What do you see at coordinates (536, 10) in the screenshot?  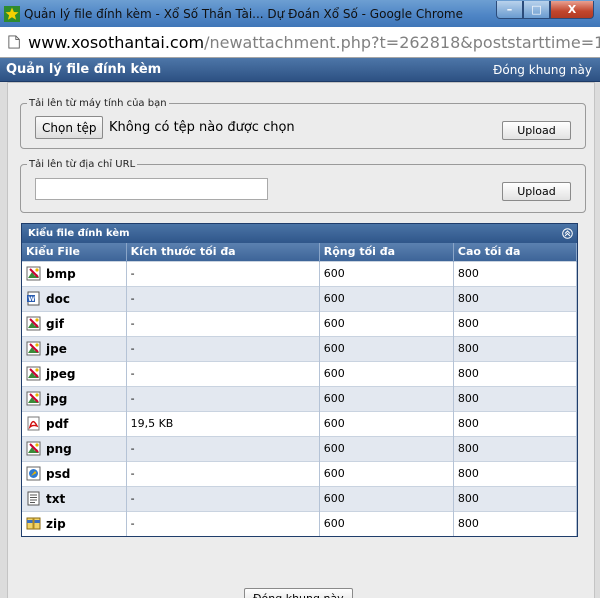 I see `maximize-button: □` at bounding box center [536, 10].